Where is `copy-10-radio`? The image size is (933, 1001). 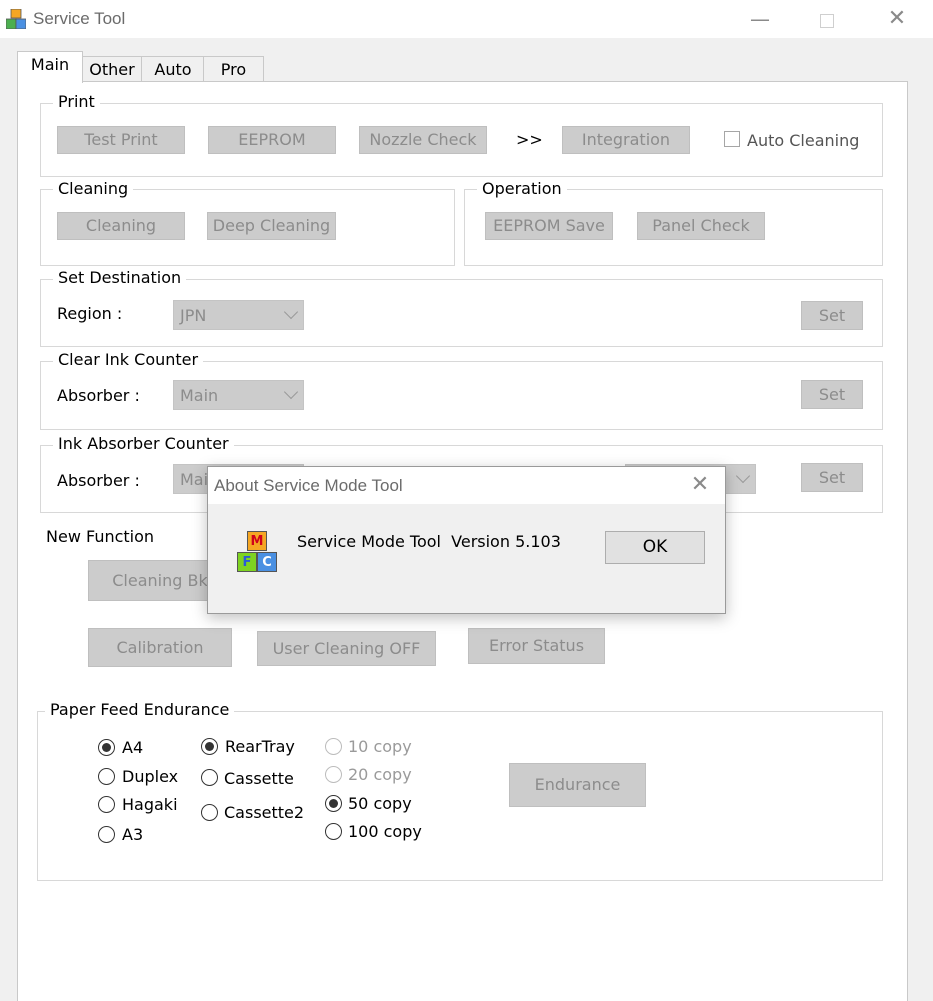
copy-10-radio is located at coordinates (333, 746).